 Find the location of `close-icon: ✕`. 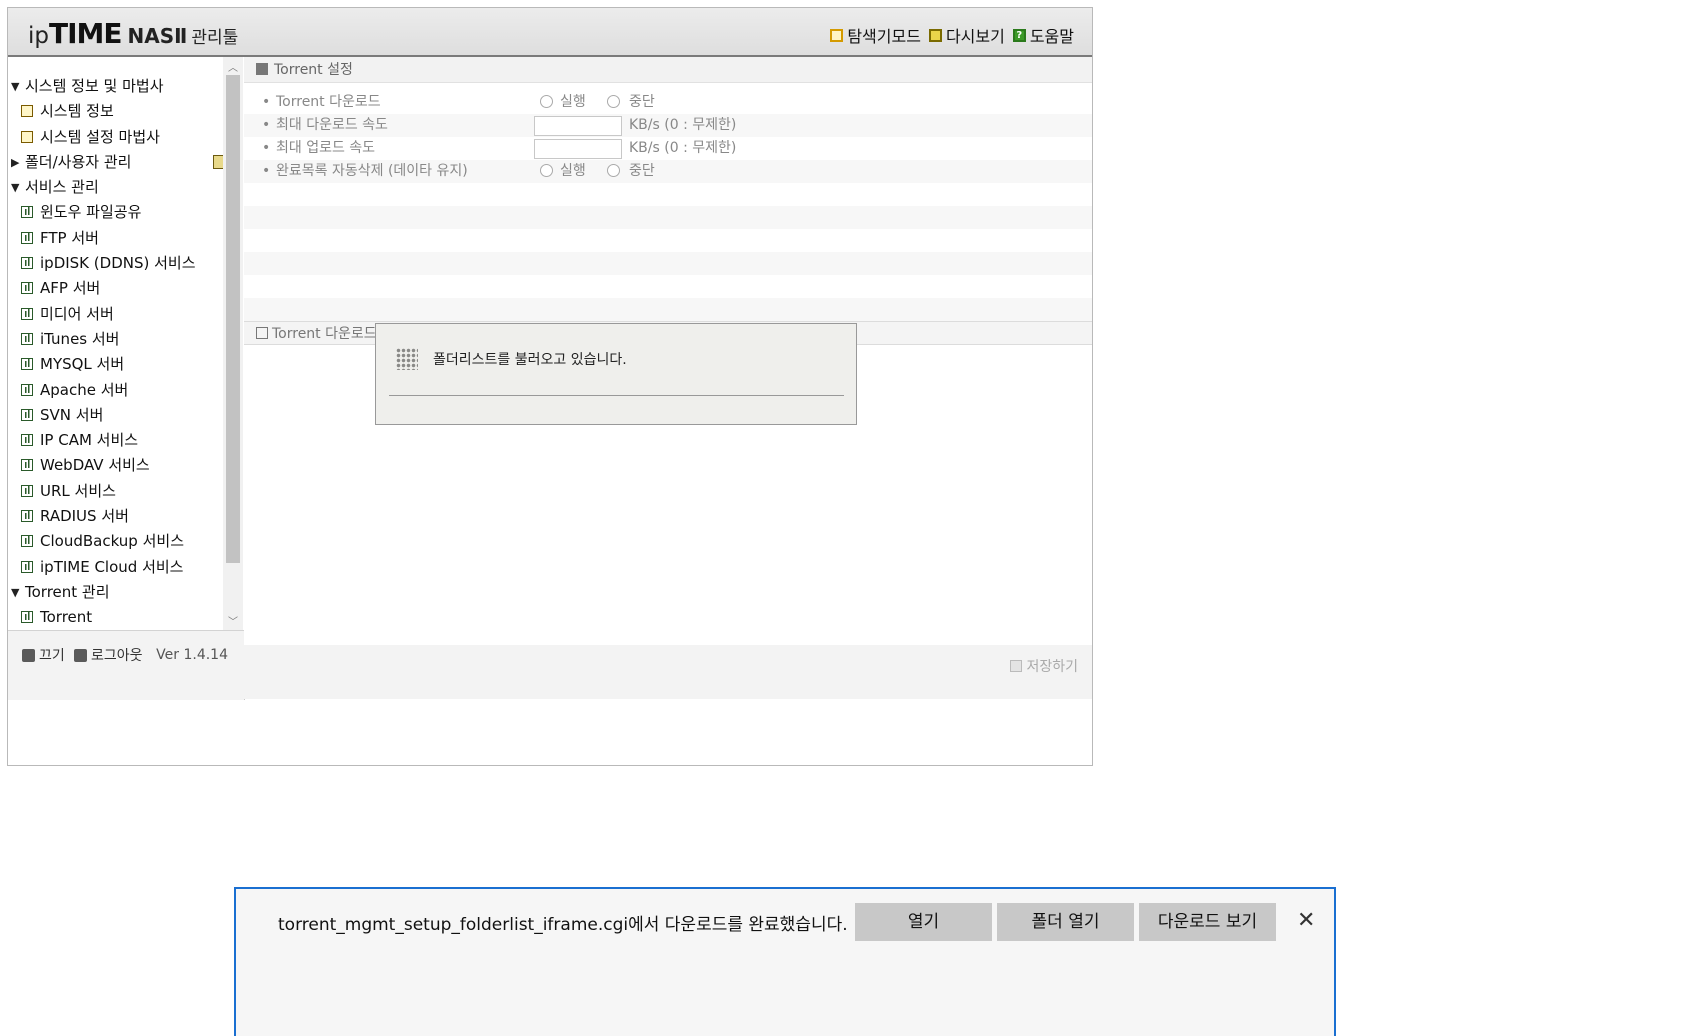

close-icon: ✕ is located at coordinates (1306, 921).